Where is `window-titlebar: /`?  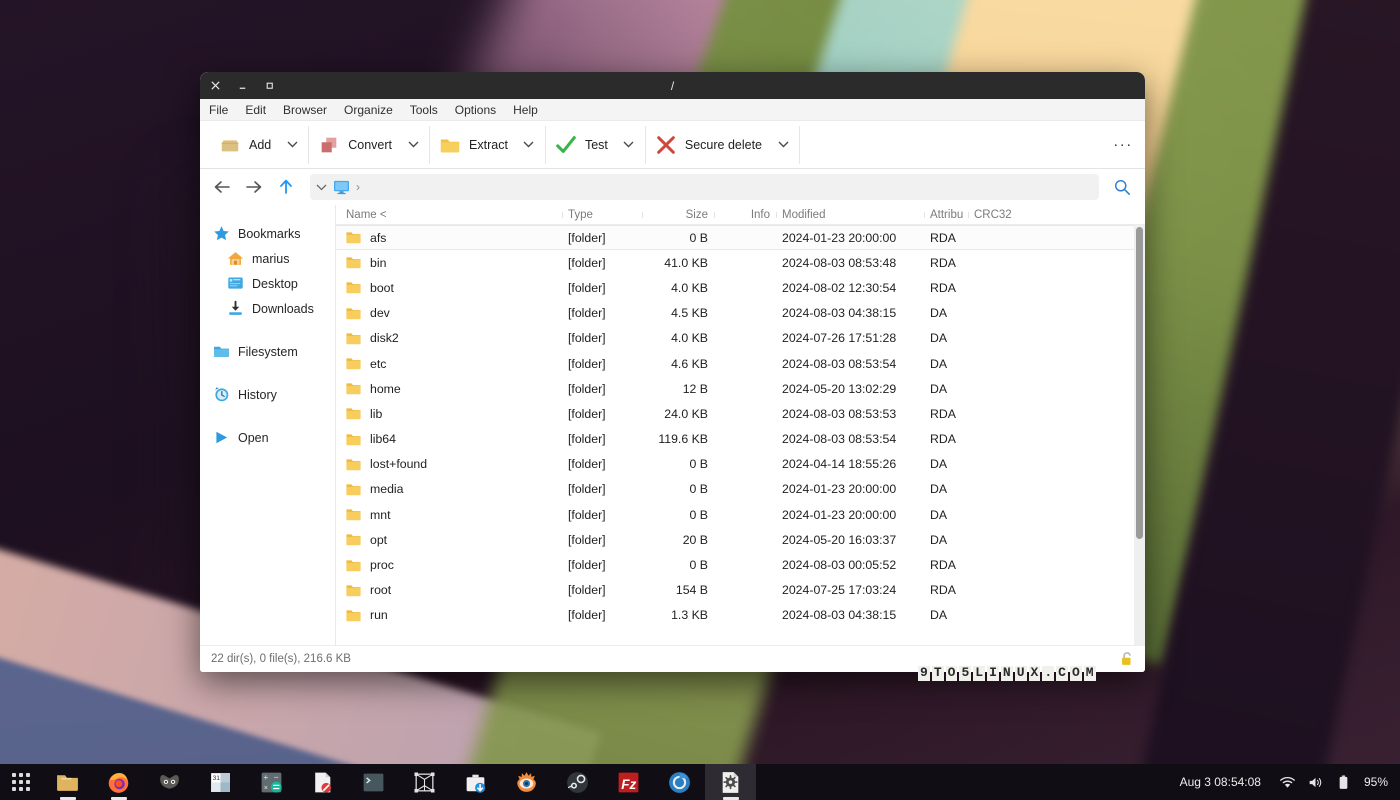
window-titlebar: / is located at coordinates (672, 85).